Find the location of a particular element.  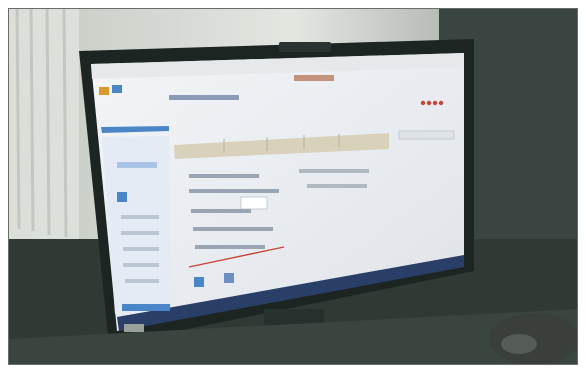

status-dot-icon is located at coordinates (423, 103).